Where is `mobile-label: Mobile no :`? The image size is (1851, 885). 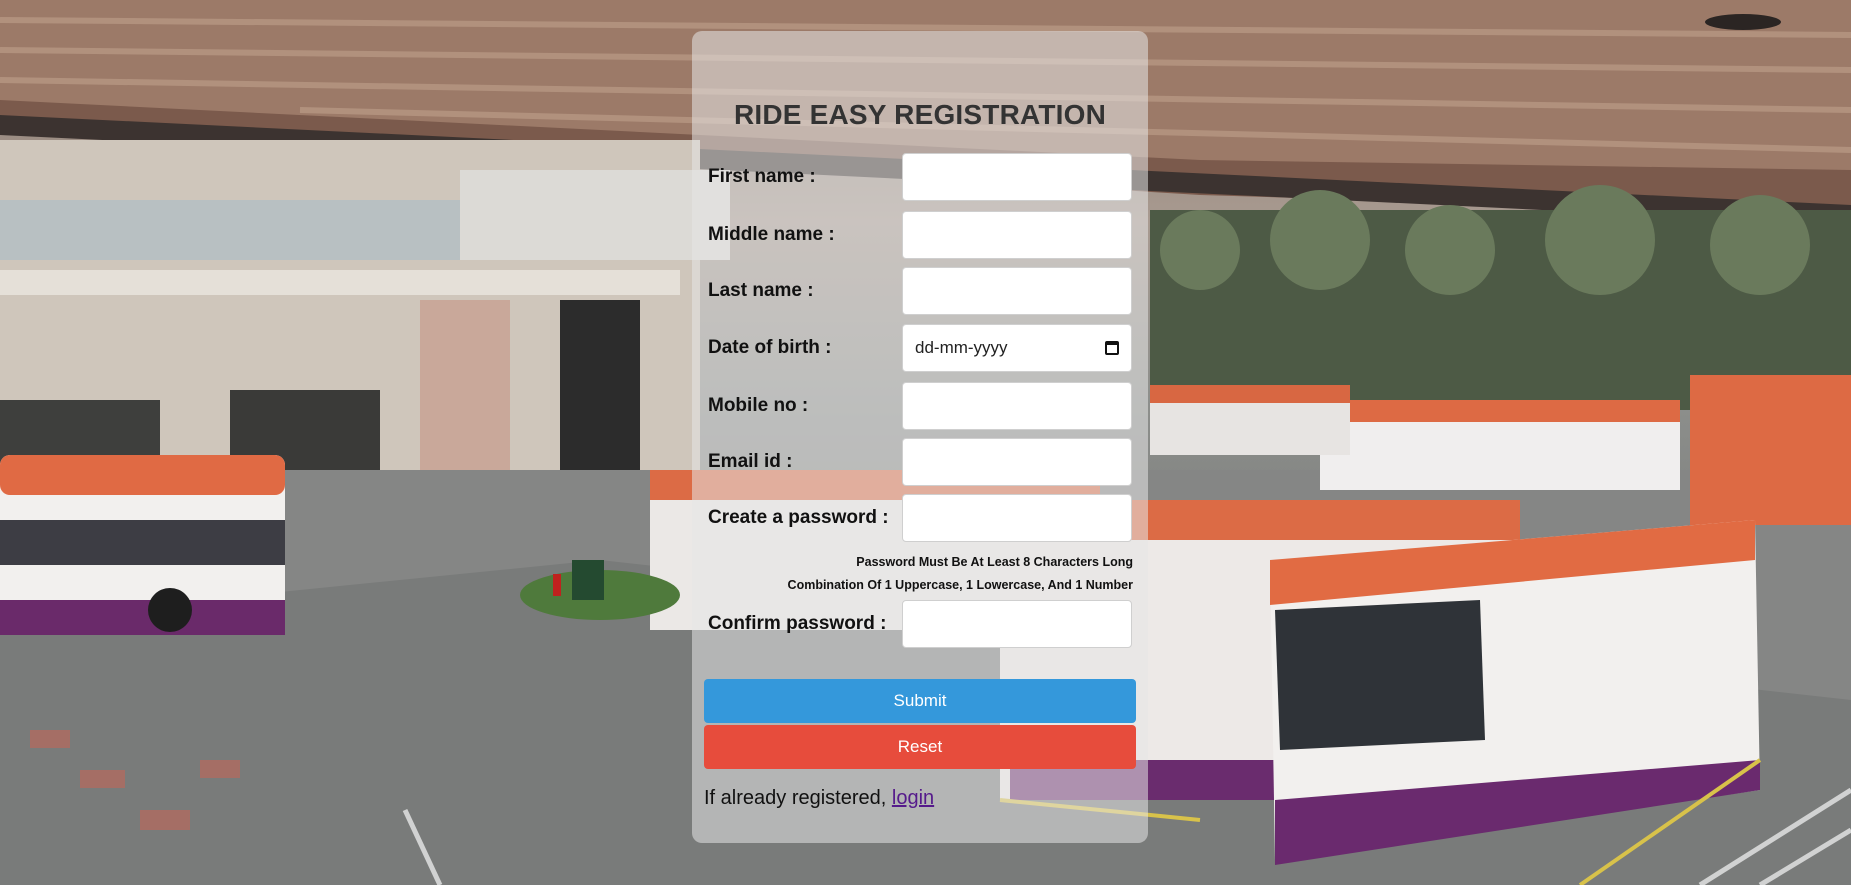
mobile-label: Mobile no : is located at coordinates (758, 405).